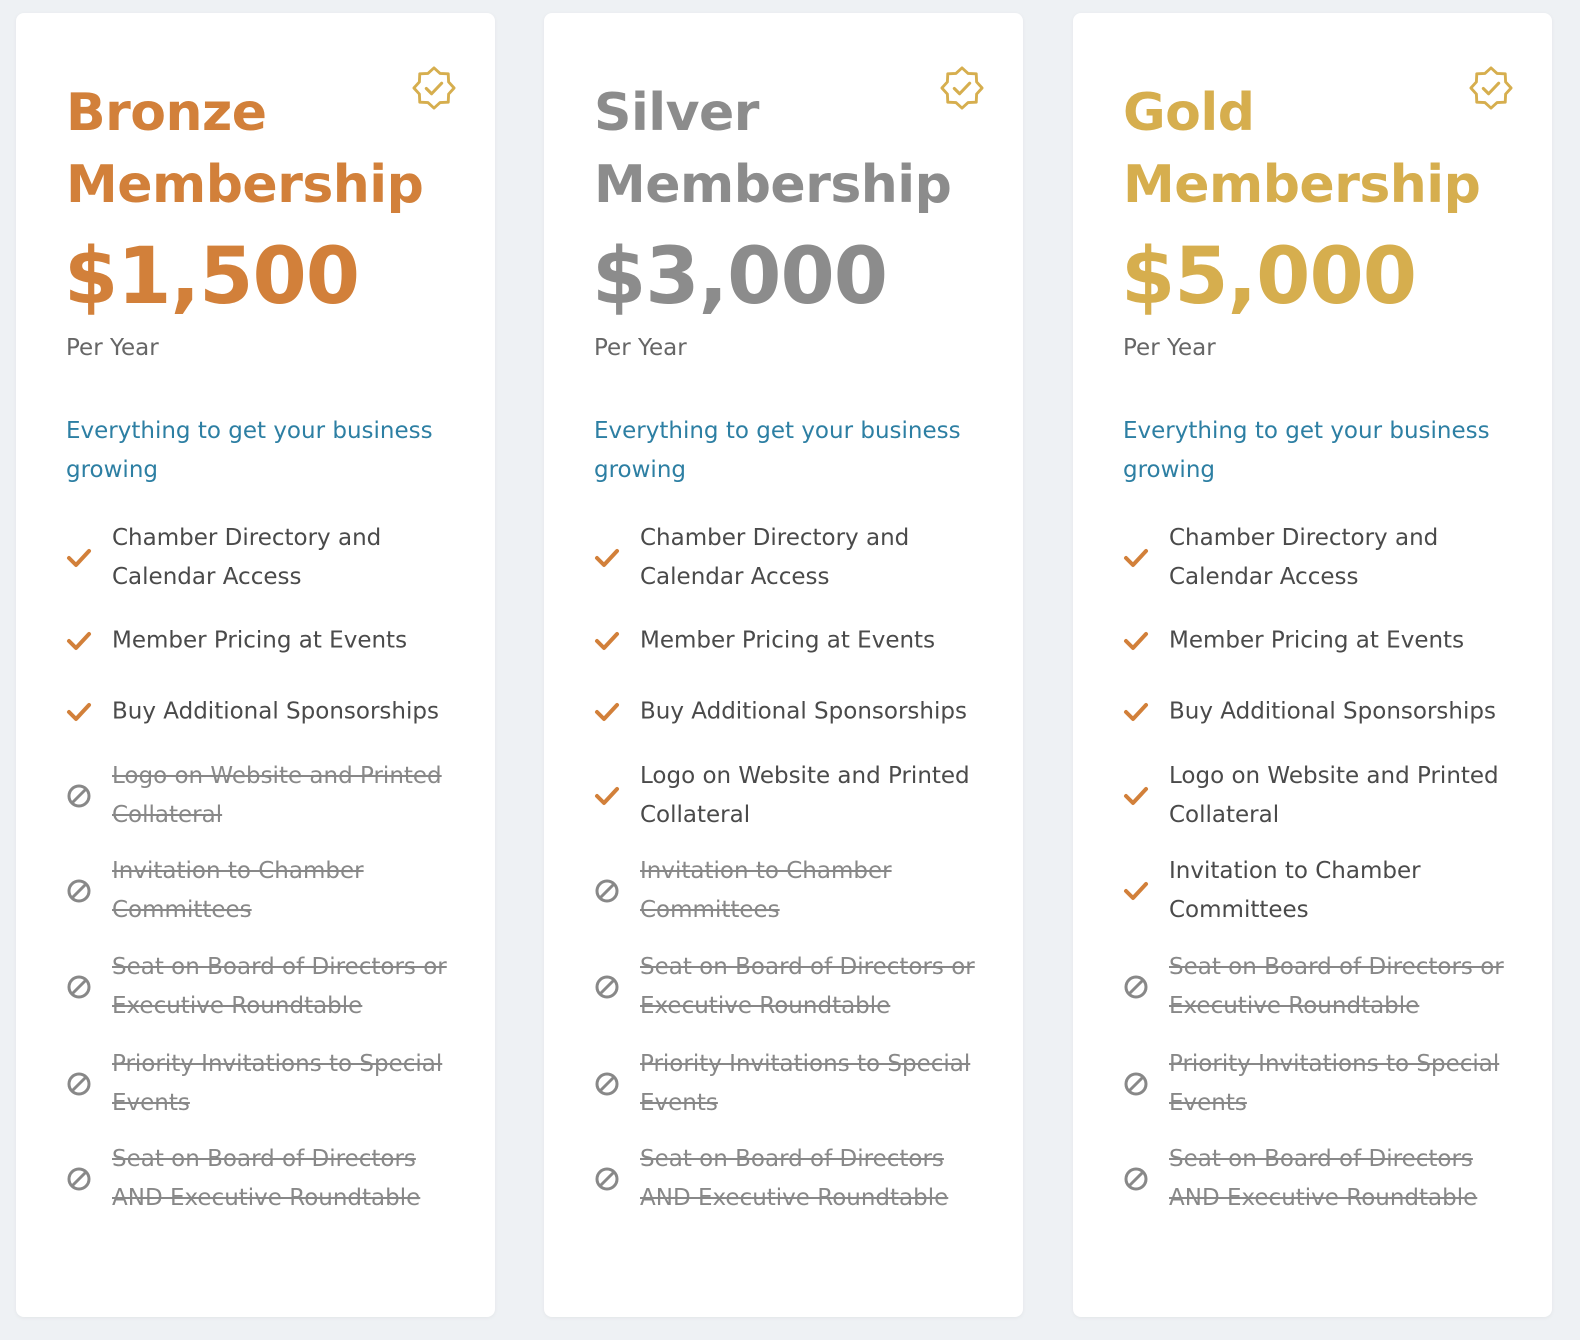 This screenshot has width=1580, height=1340. I want to click on plan-title-line1: Silver, so click(676, 113).